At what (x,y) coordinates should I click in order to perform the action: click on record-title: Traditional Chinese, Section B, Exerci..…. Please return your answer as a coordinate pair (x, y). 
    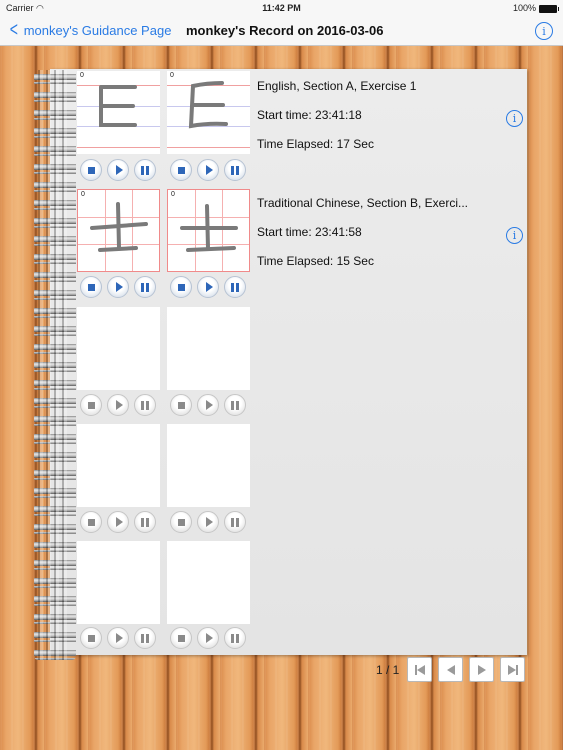
    Looking at the image, I should click on (362, 203).